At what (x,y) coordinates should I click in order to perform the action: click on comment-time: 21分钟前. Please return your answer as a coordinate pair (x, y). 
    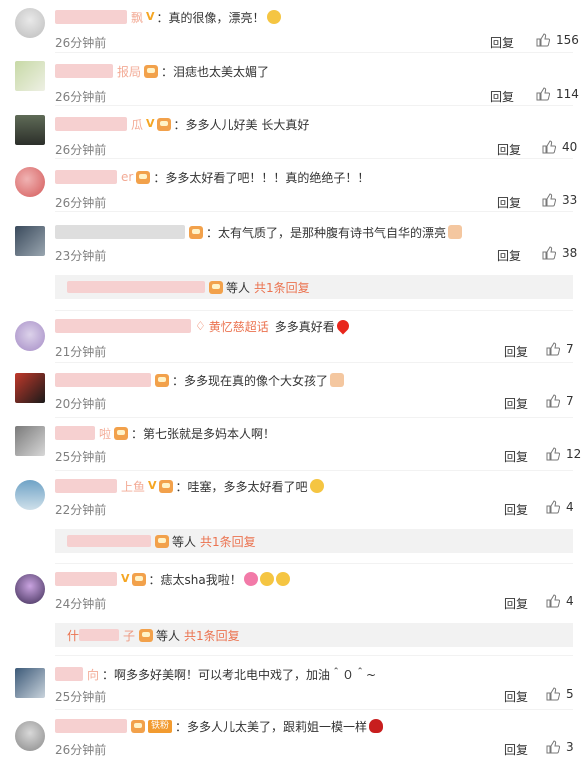
    Looking at the image, I should click on (81, 352).